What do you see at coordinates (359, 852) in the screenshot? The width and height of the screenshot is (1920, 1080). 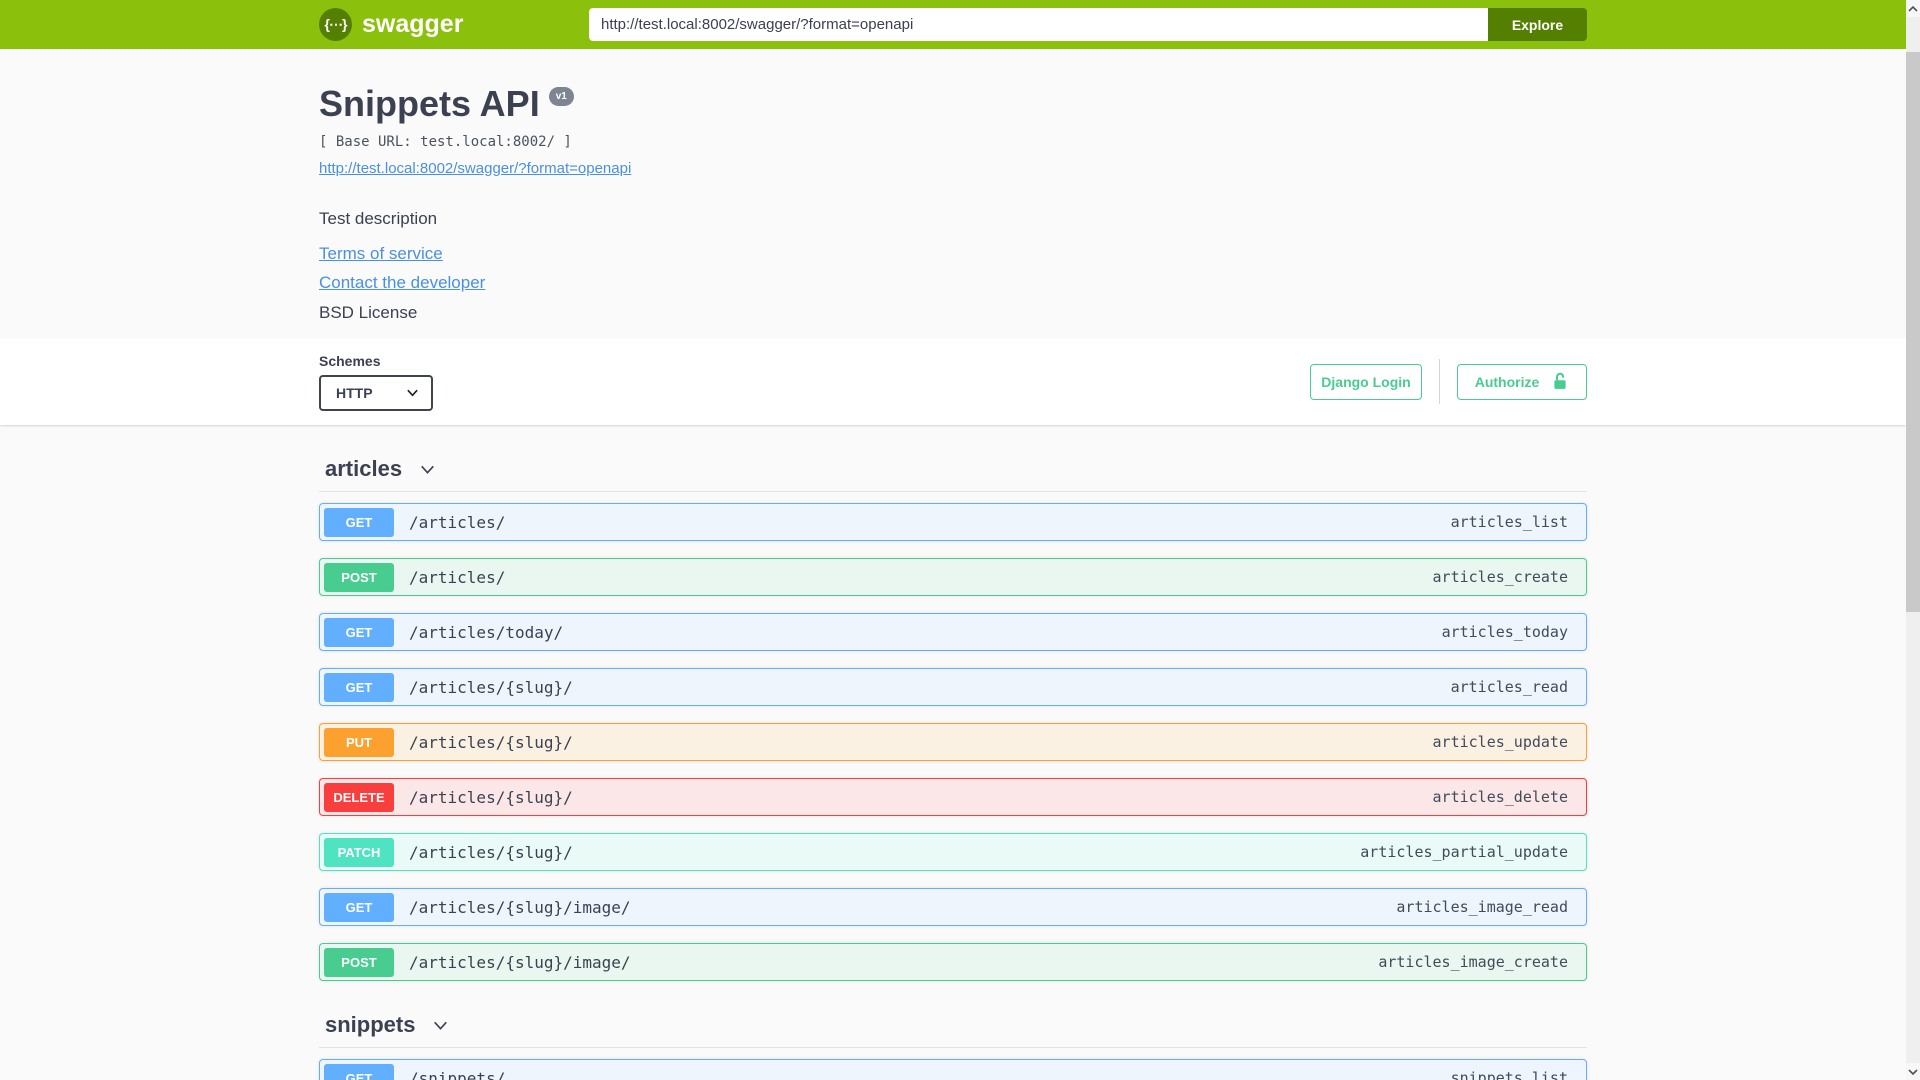 I see `method-badge: PATCH` at bounding box center [359, 852].